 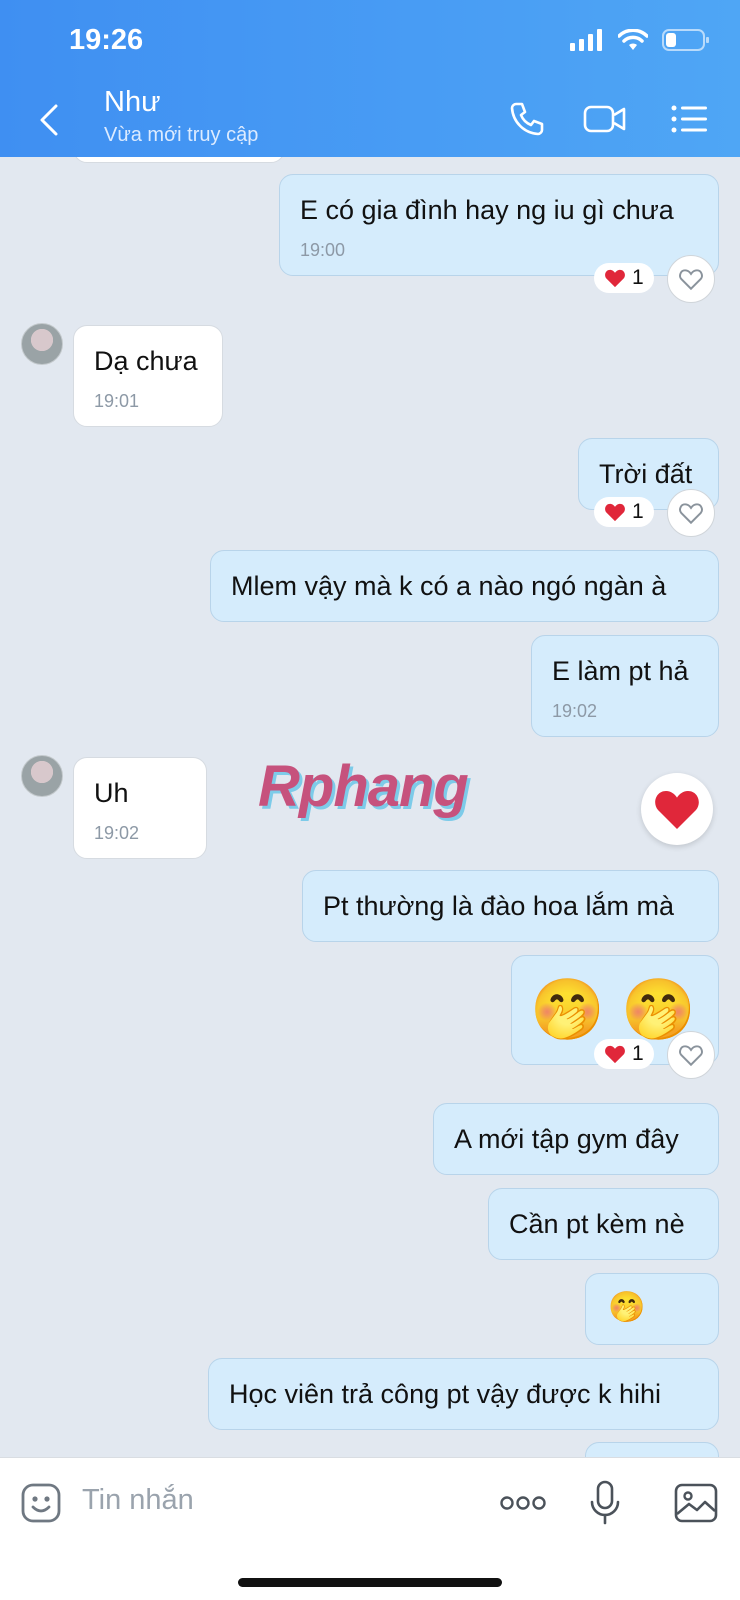 What do you see at coordinates (586, 40) in the screenshot?
I see `signal-icon` at bounding box center [586, 40].